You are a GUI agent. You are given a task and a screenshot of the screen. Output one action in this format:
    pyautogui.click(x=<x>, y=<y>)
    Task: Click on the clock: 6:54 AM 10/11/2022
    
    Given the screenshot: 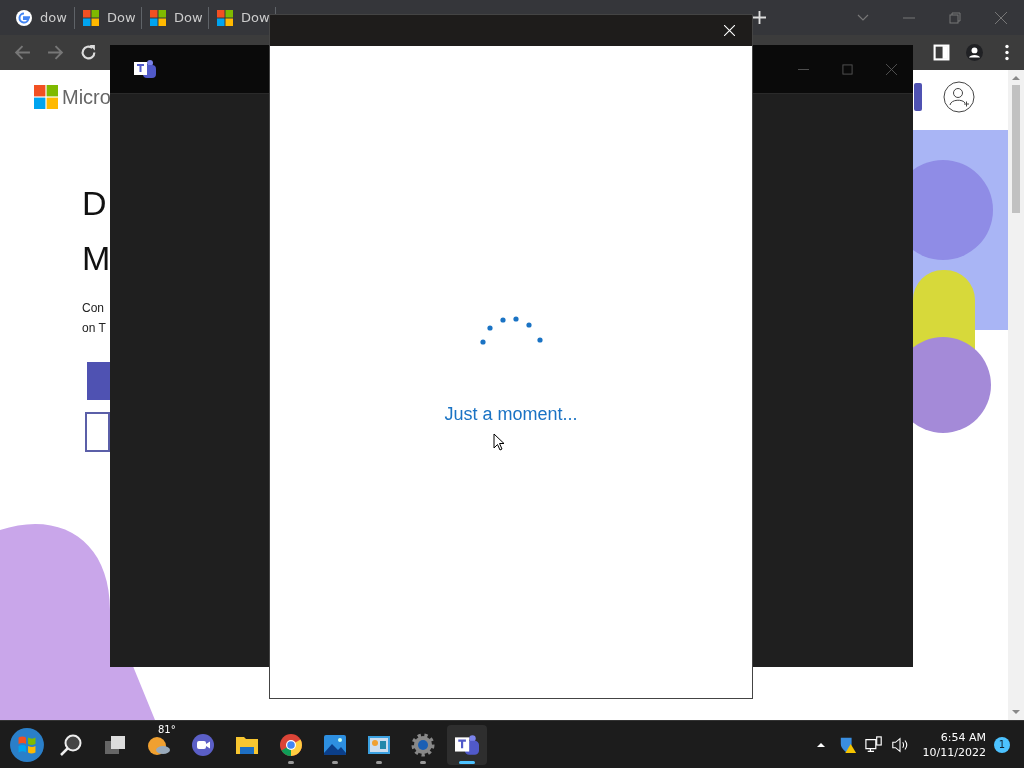 What is the action you would take?
    pyautogui.click(x=954, y=744)
    